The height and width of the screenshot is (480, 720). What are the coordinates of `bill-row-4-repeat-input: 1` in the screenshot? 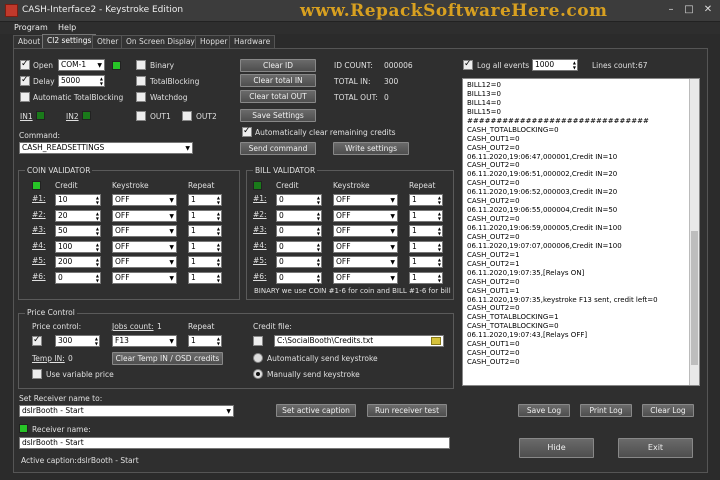 It's located at (426, 246).